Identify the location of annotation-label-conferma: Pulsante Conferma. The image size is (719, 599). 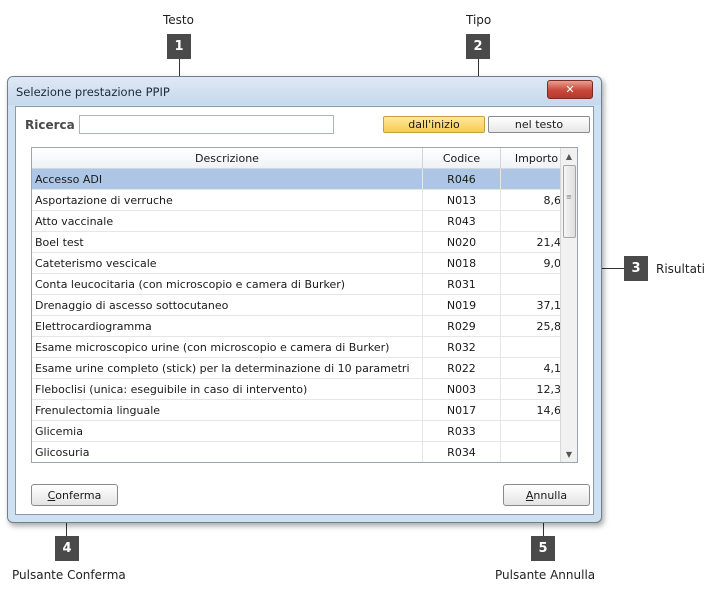
(69, 575).